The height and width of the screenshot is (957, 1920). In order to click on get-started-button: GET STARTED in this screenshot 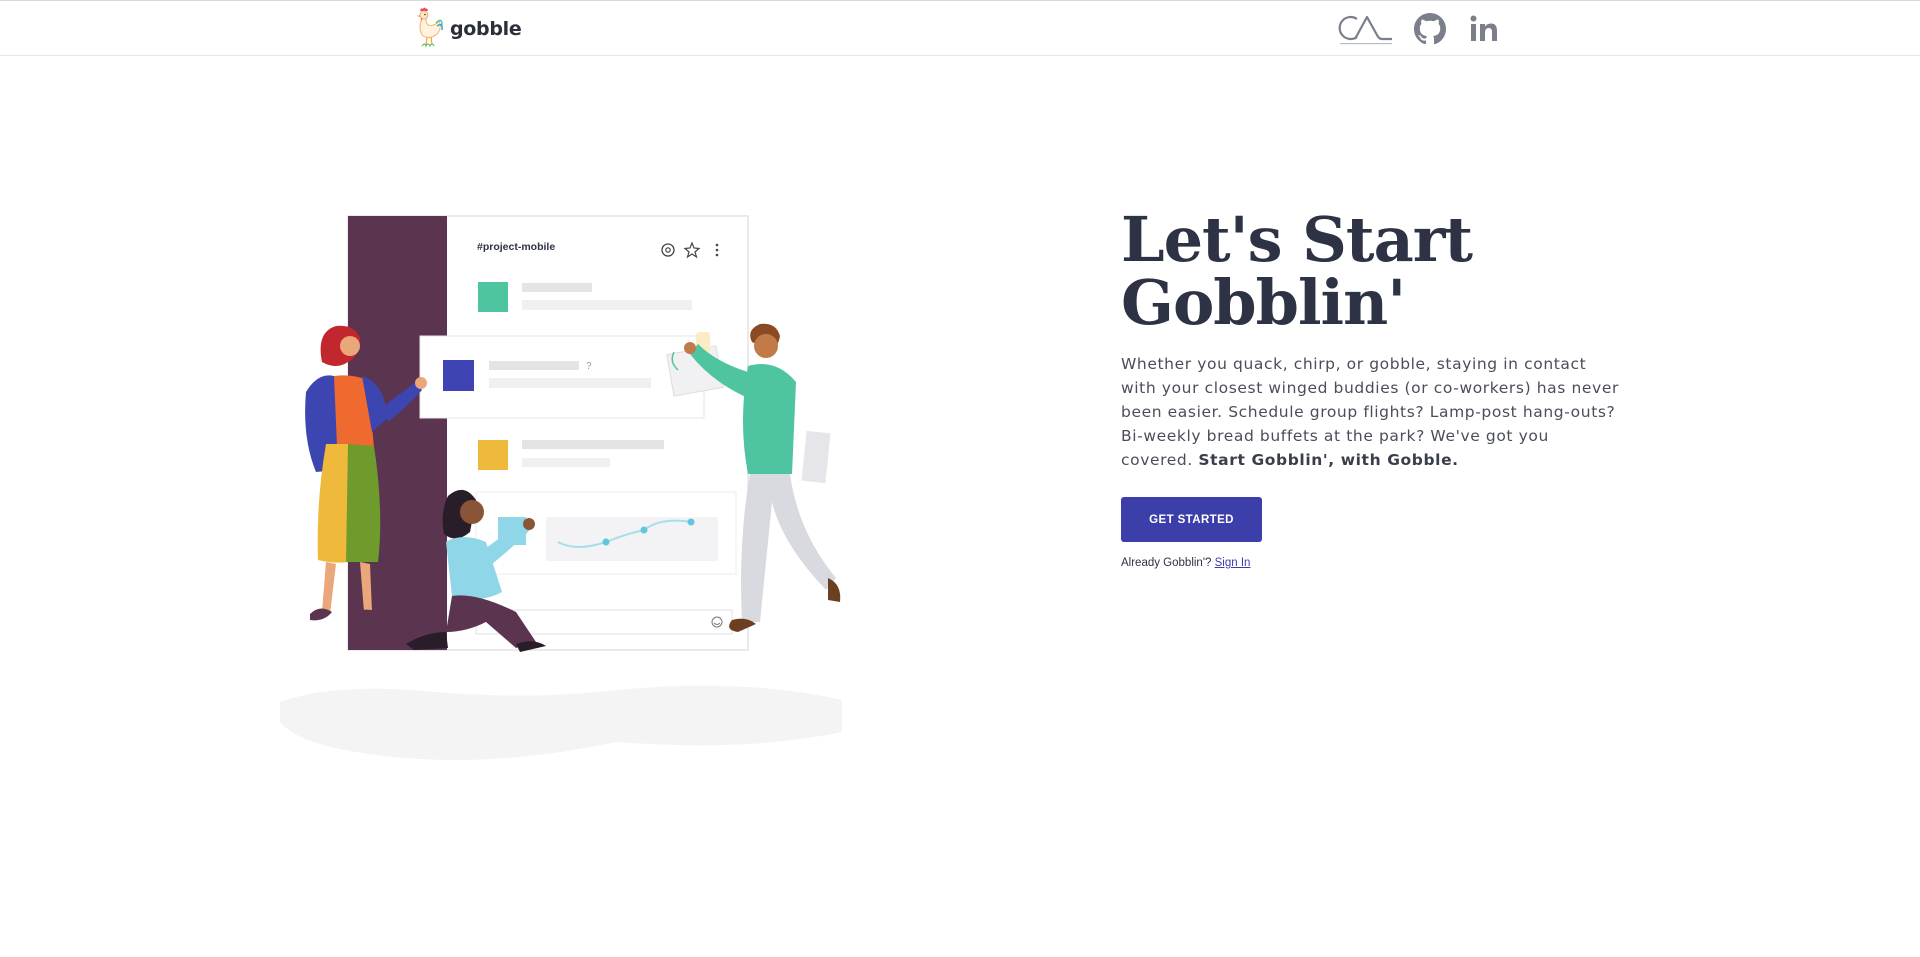, I will do `click(1191, 519)`.